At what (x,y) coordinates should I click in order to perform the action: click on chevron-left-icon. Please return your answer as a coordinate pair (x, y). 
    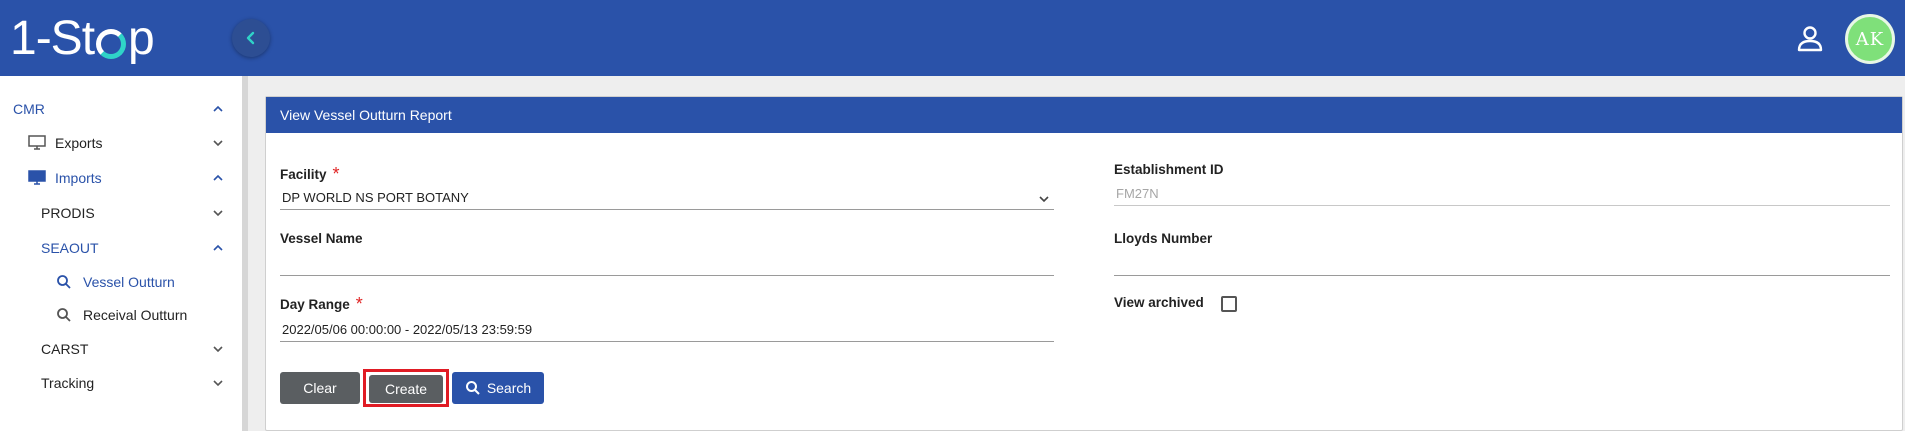
    Looking at the image, I should click on (250, 38).